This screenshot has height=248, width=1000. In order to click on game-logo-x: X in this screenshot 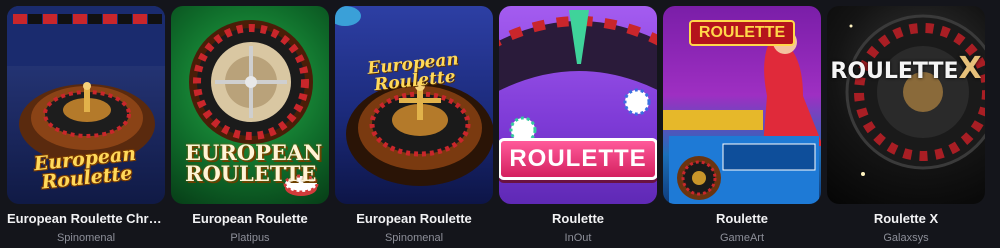, I will do `click(970, 68)`.